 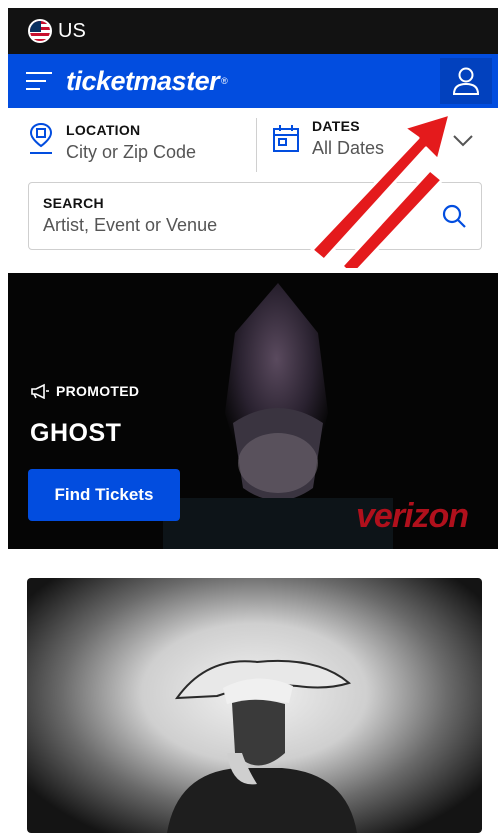 I want to click on hamburger-menu-icon, so click(x=39, y=81).